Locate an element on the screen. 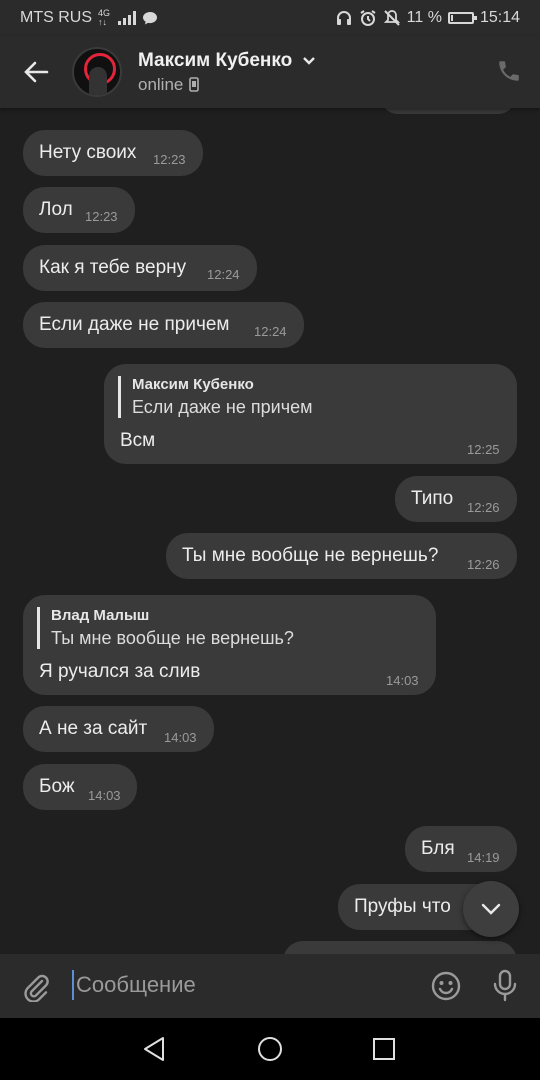  message-icon is located at coordinates (150, 18).